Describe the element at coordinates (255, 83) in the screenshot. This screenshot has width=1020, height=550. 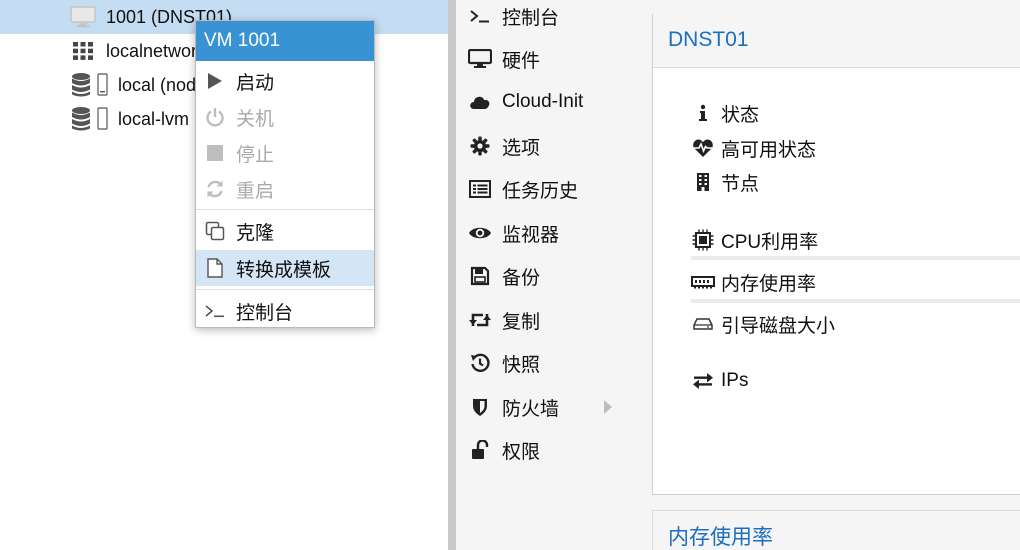
I see `menu-item-label: 启动` at that location.